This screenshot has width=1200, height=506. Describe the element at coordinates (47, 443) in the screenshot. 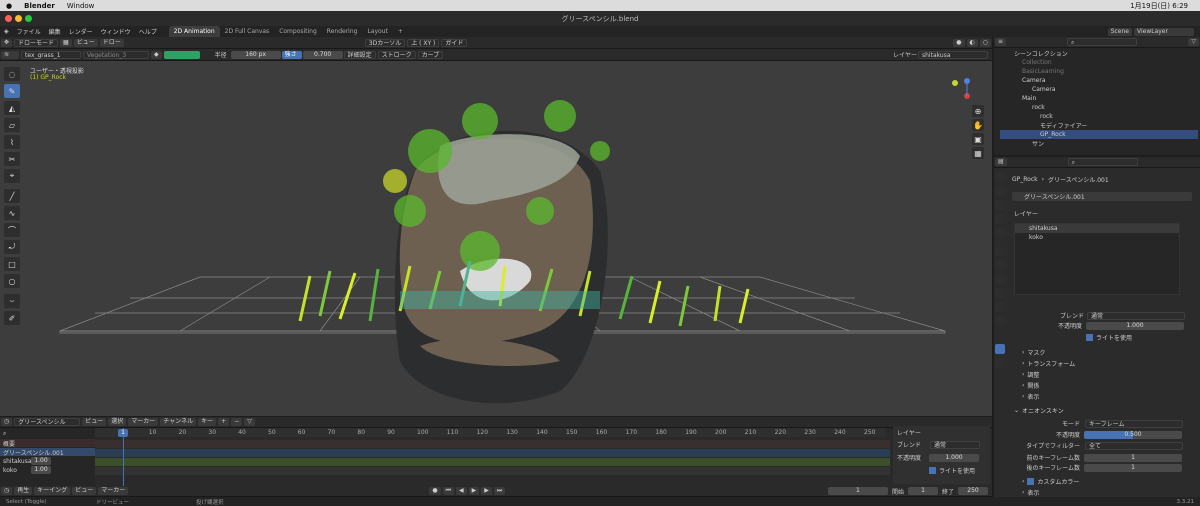

I see `summary-channel: 概要` at that location.